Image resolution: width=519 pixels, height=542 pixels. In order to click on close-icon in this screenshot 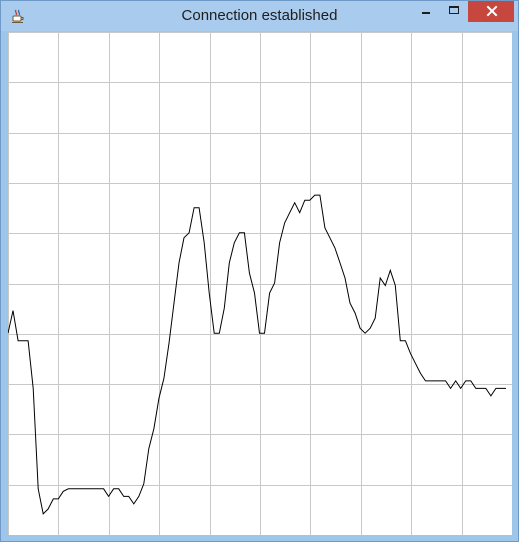, I will do `click(492, 11)`.